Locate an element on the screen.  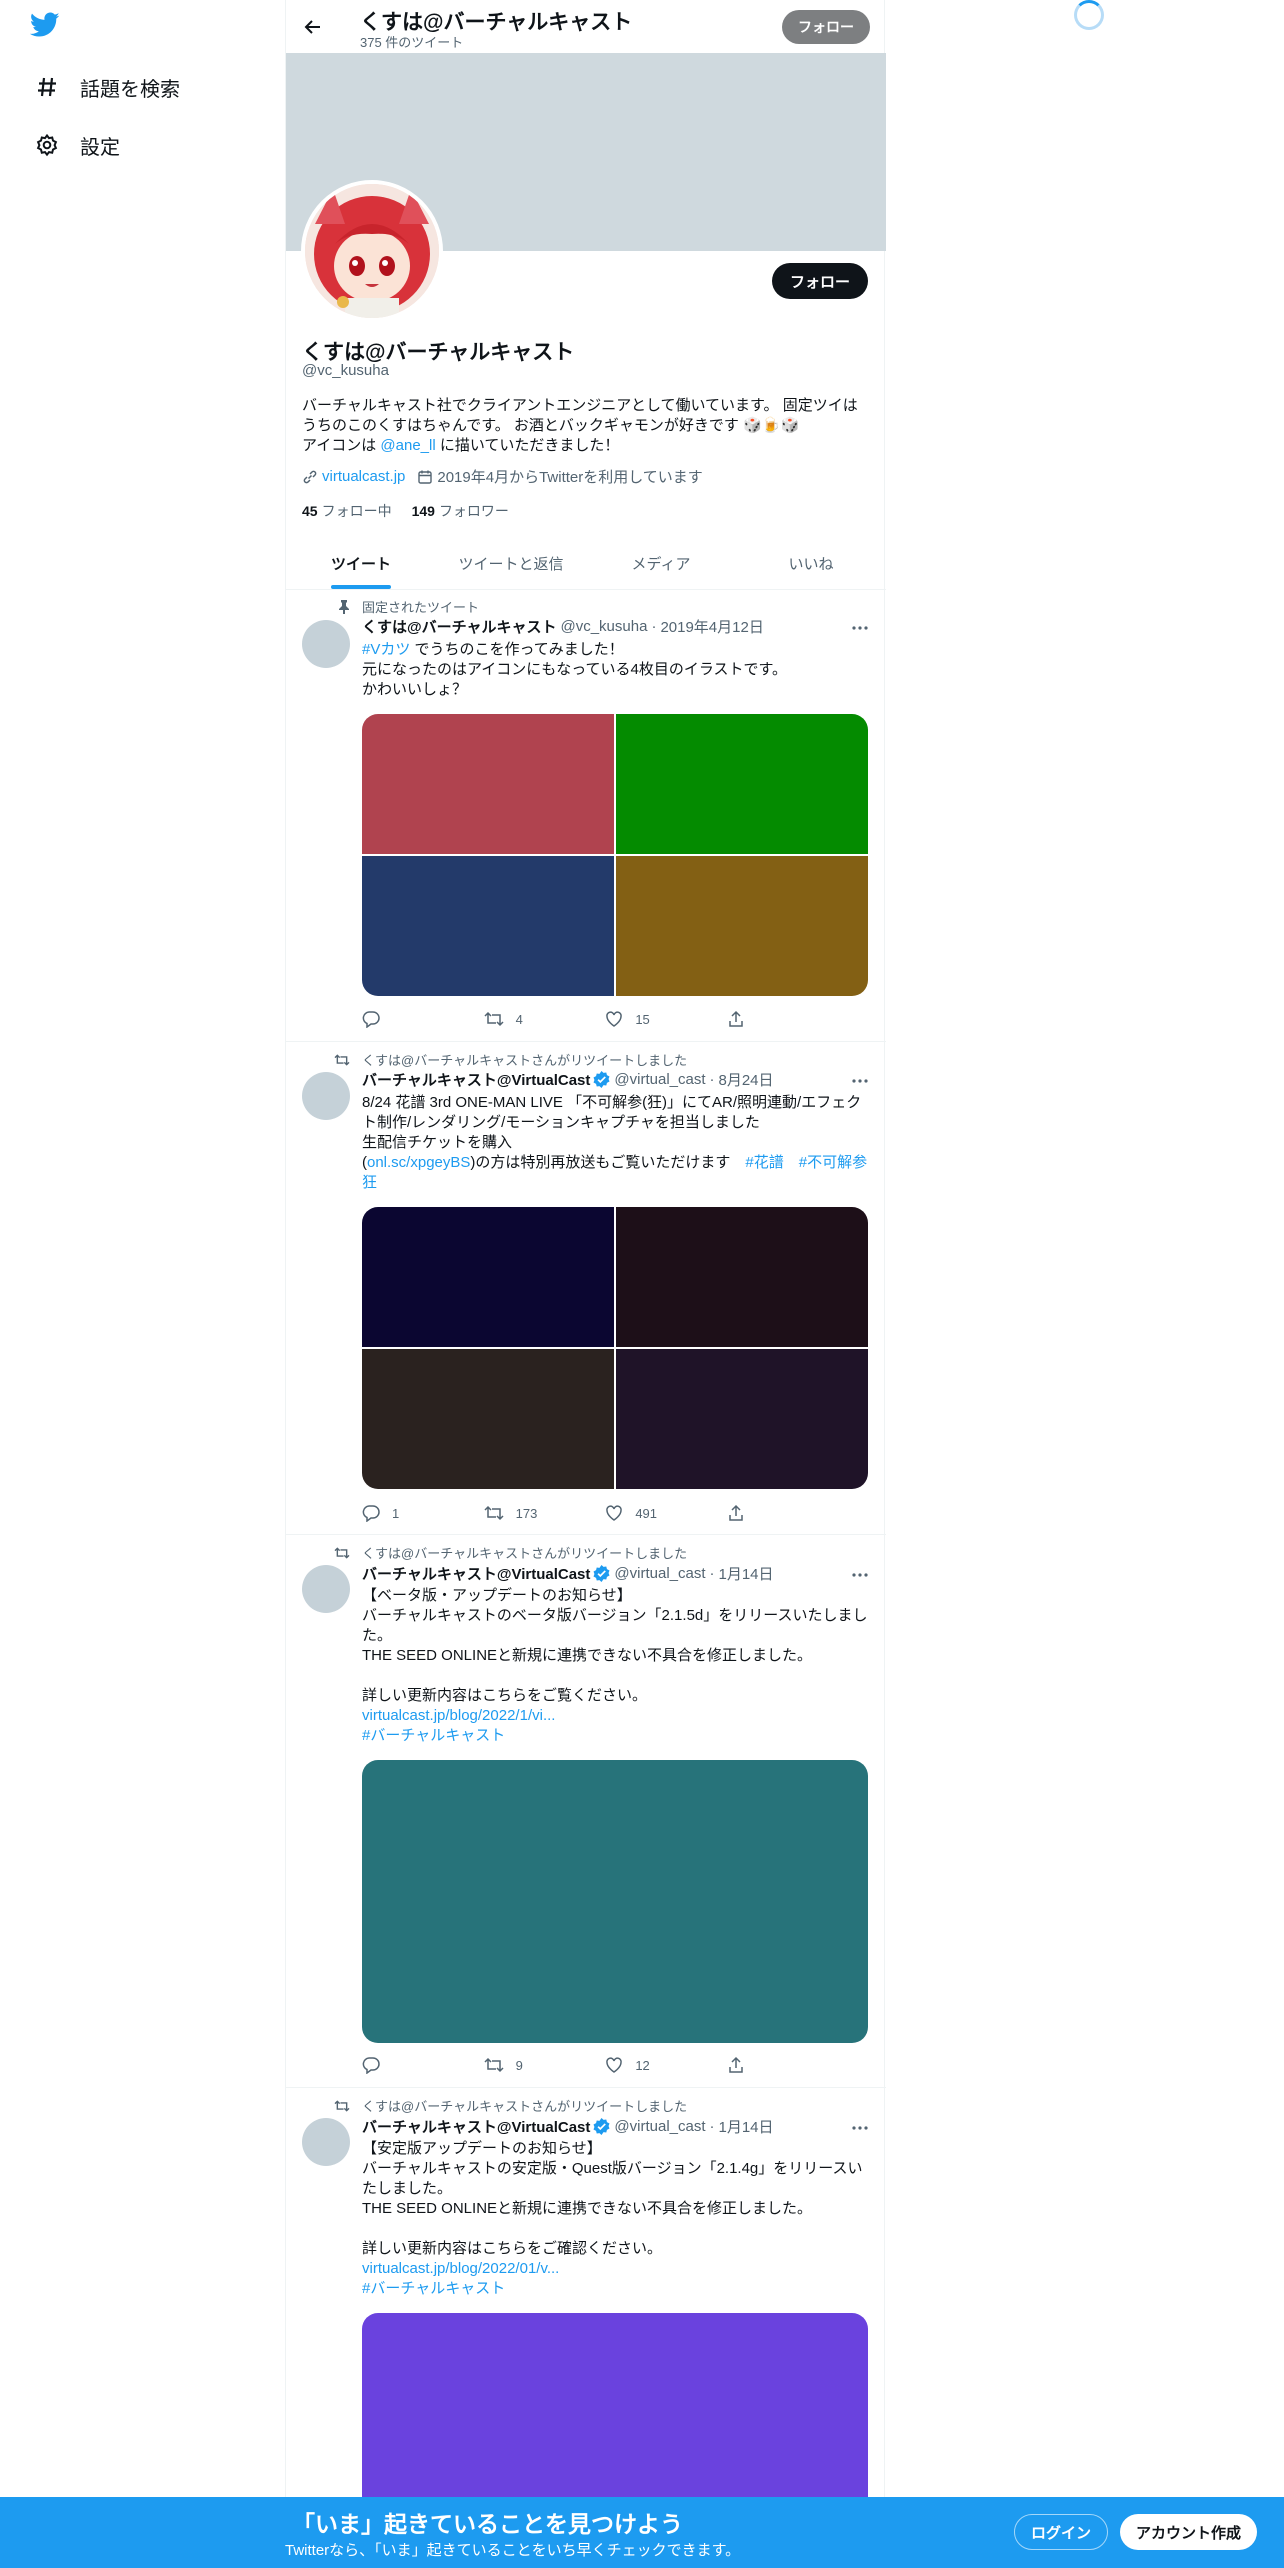
retweet-button: 173 is located at coordinates (514, 1513).